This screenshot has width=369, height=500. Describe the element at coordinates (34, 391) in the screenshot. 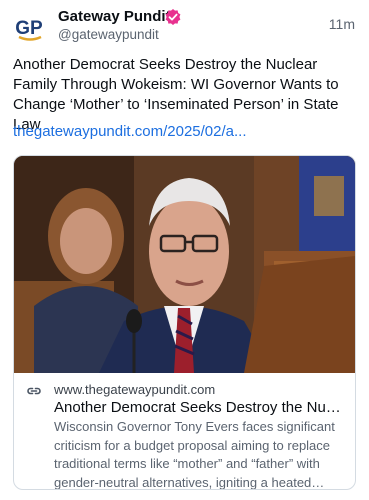

I see `link-icon` at that location.